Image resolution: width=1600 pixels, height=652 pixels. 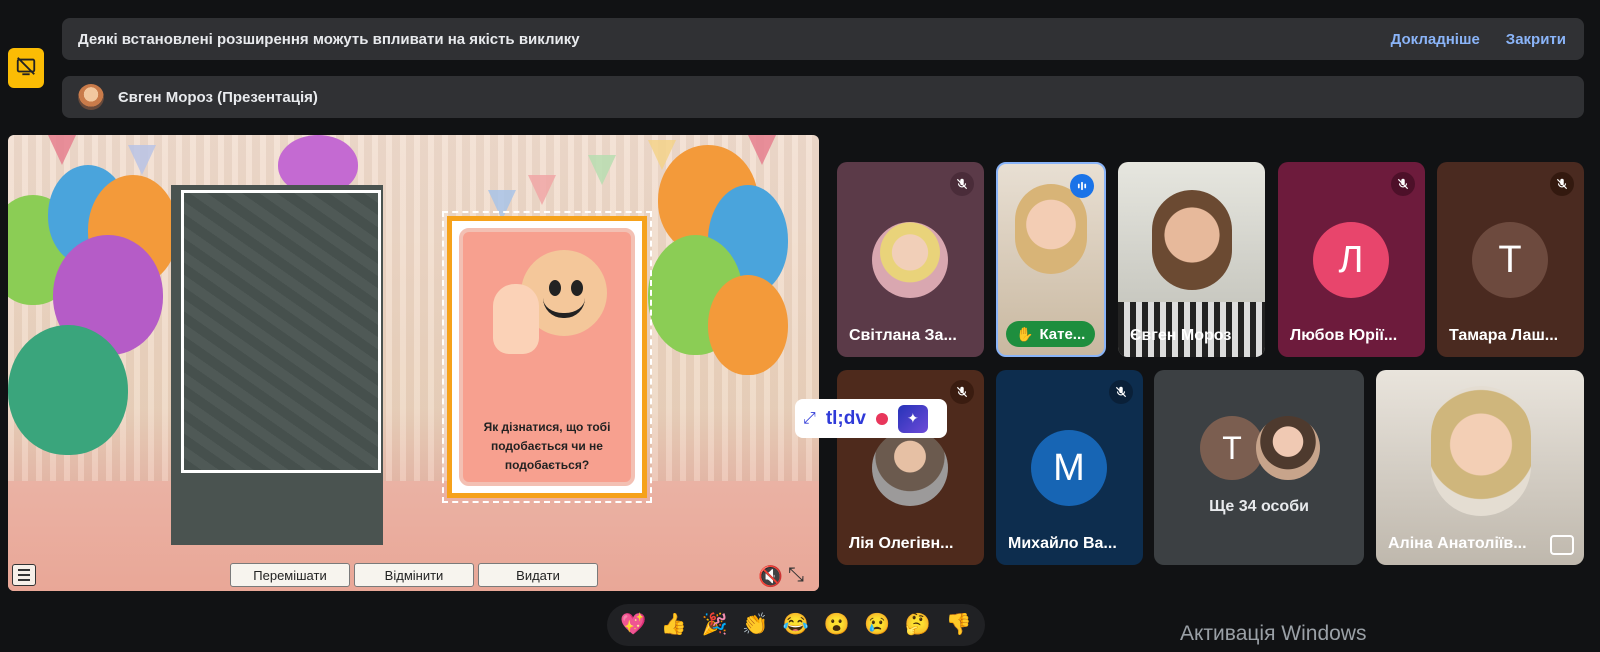 I want to click on reaction-clap: 👏, so click(x=755, y=625).